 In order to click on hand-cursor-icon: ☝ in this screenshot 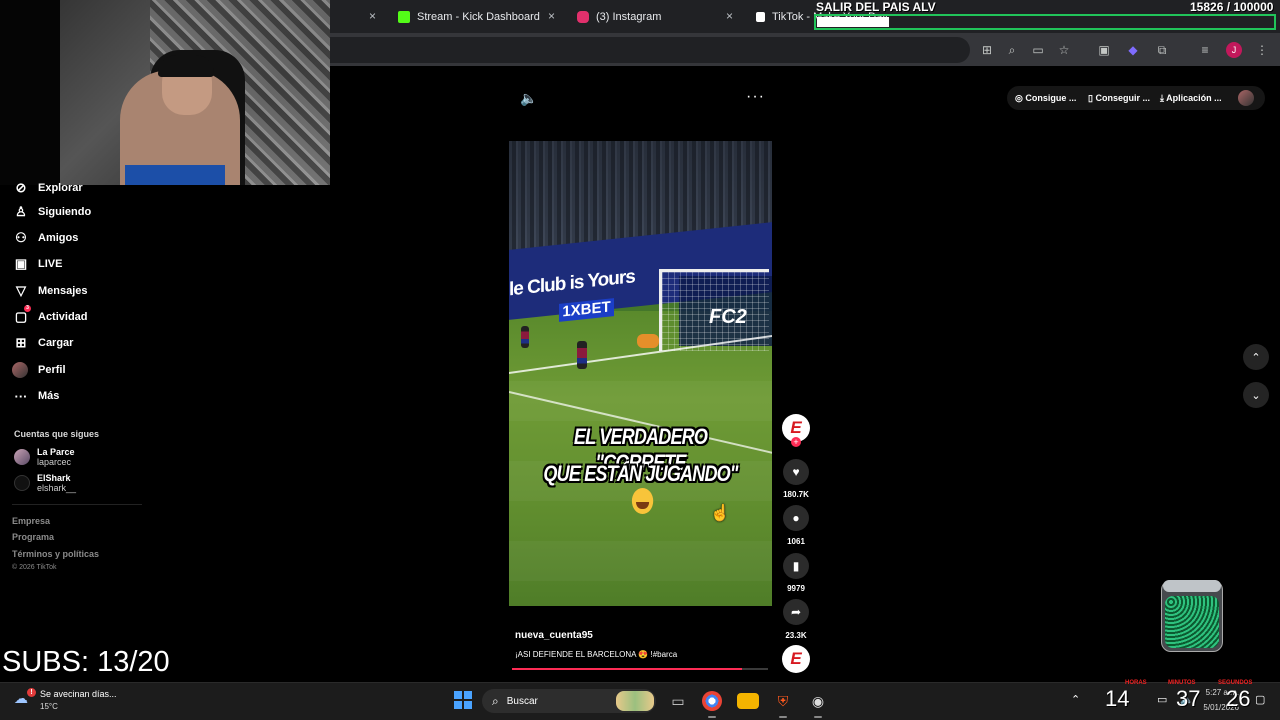, I will do `click(720, 513)`.